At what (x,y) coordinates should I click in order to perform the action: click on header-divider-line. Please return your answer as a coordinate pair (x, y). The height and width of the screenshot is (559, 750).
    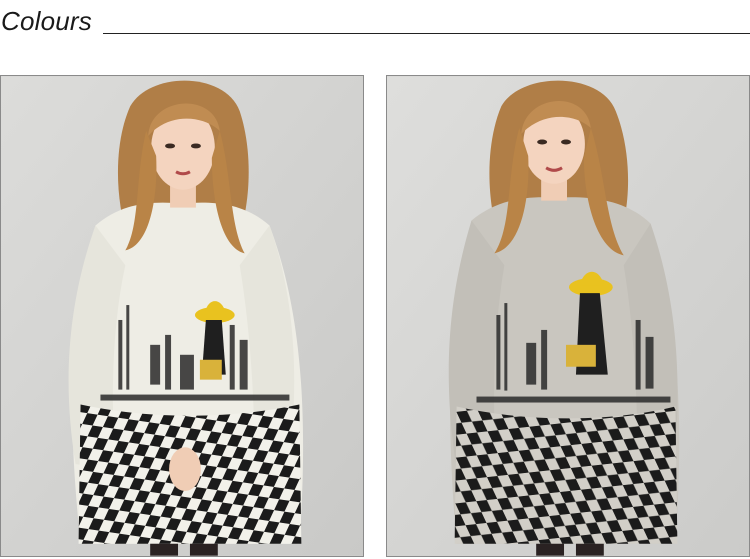
    Looking at the image, I should click on (426, 33).